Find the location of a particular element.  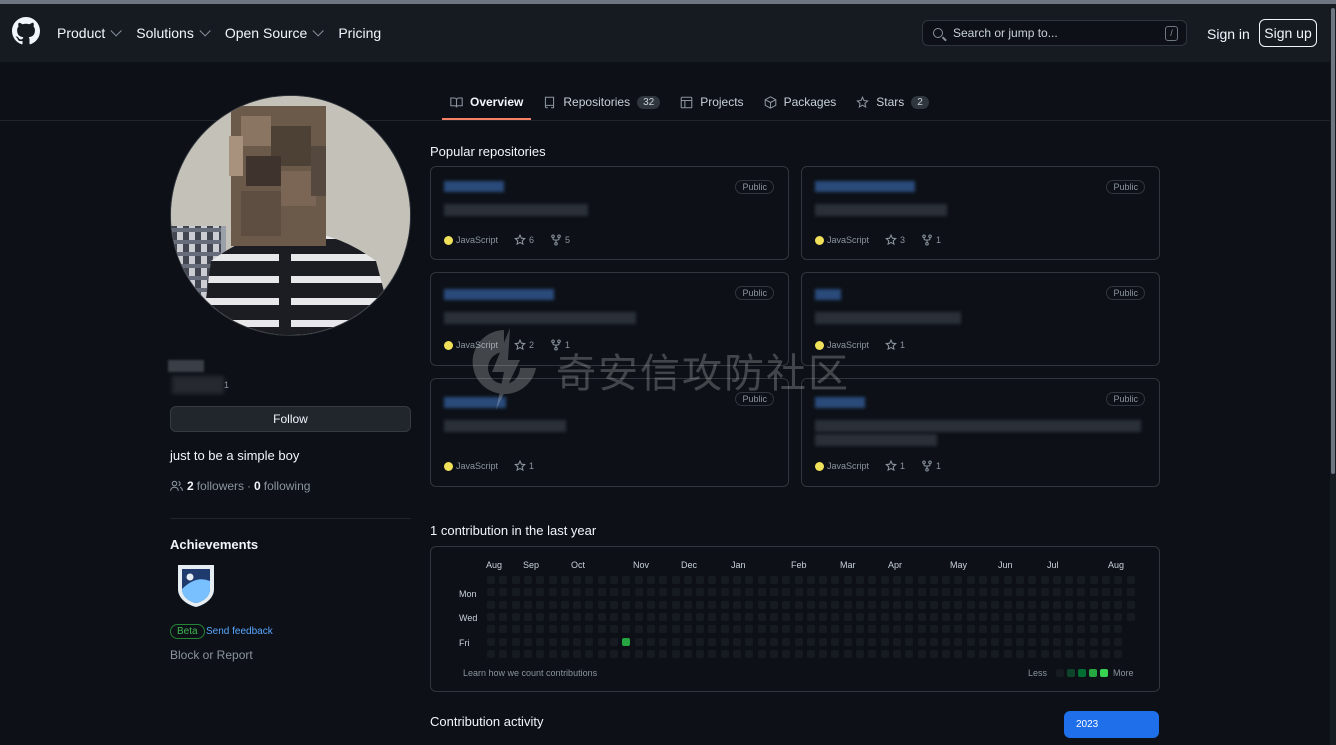

block-or-report-link: Block or Report is located at coordinates (211, 655).